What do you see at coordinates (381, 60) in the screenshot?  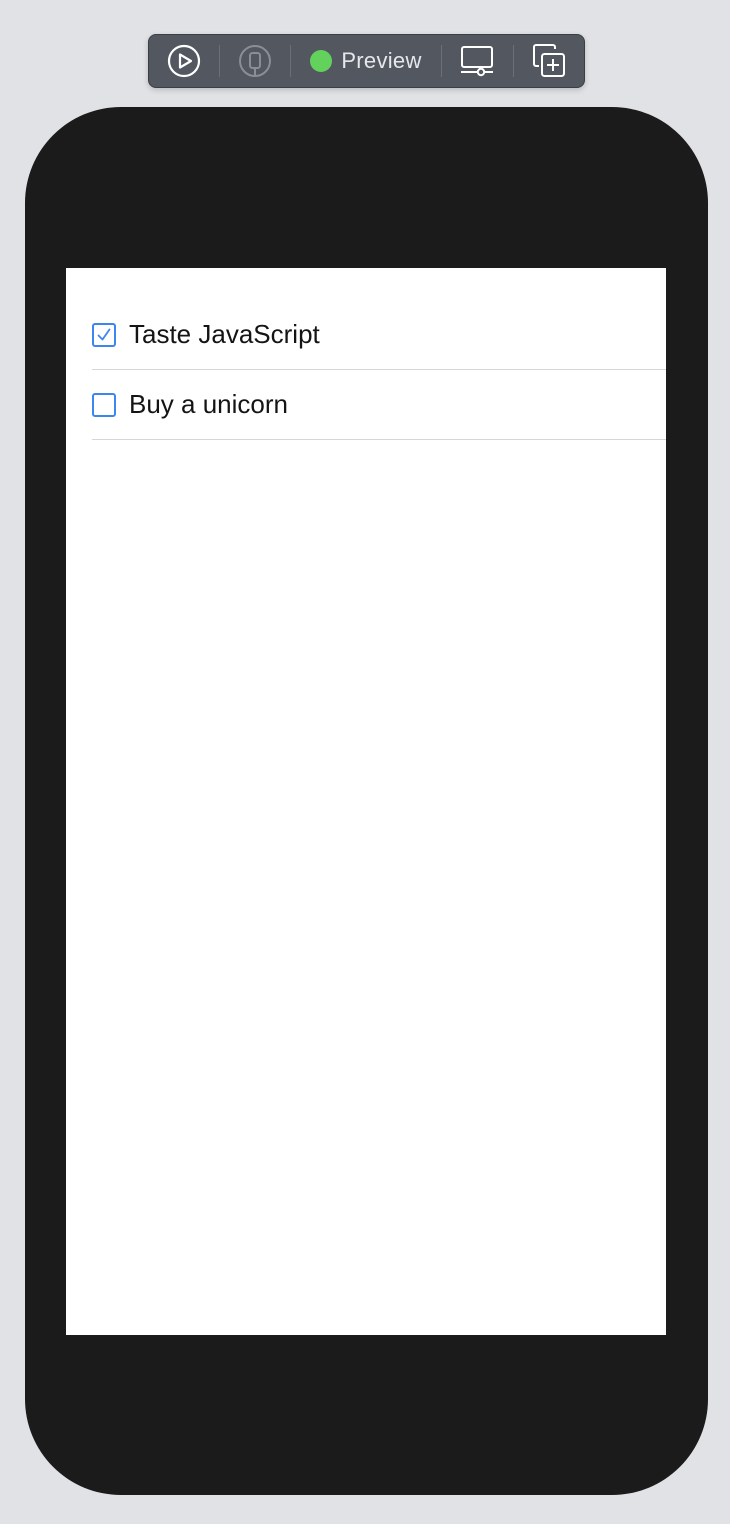 I see `preview-label: Preview` at bounding box center [381, 60].